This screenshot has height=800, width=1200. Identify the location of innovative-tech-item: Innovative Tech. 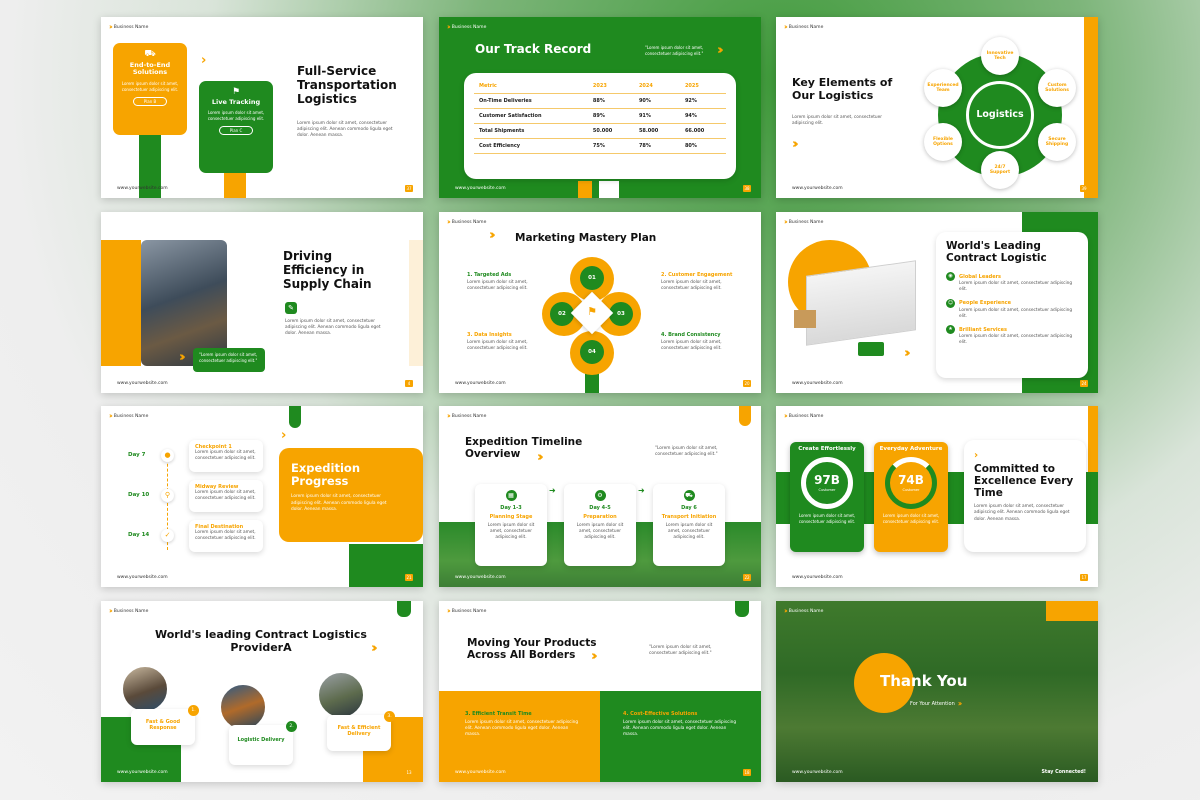
(1000, 56).